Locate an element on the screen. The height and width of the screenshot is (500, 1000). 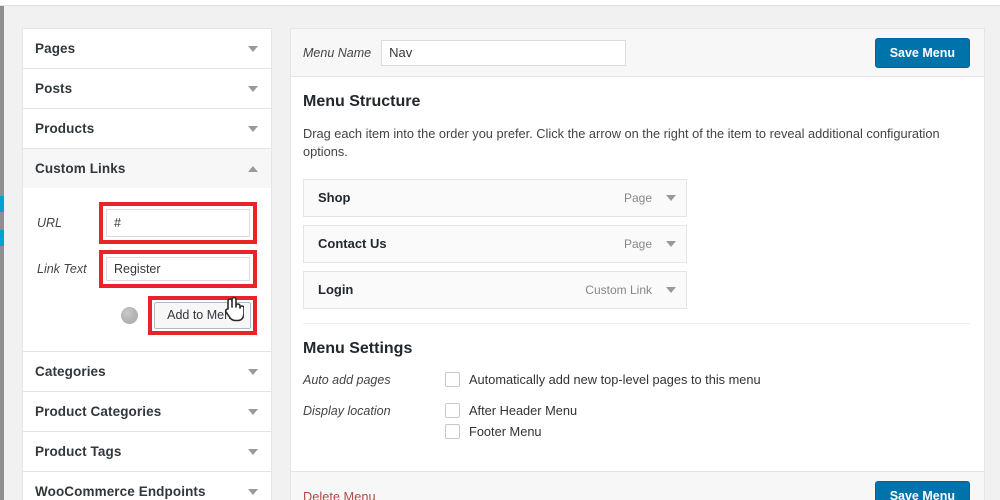
link-text-input is located at coordinates (178, 269).